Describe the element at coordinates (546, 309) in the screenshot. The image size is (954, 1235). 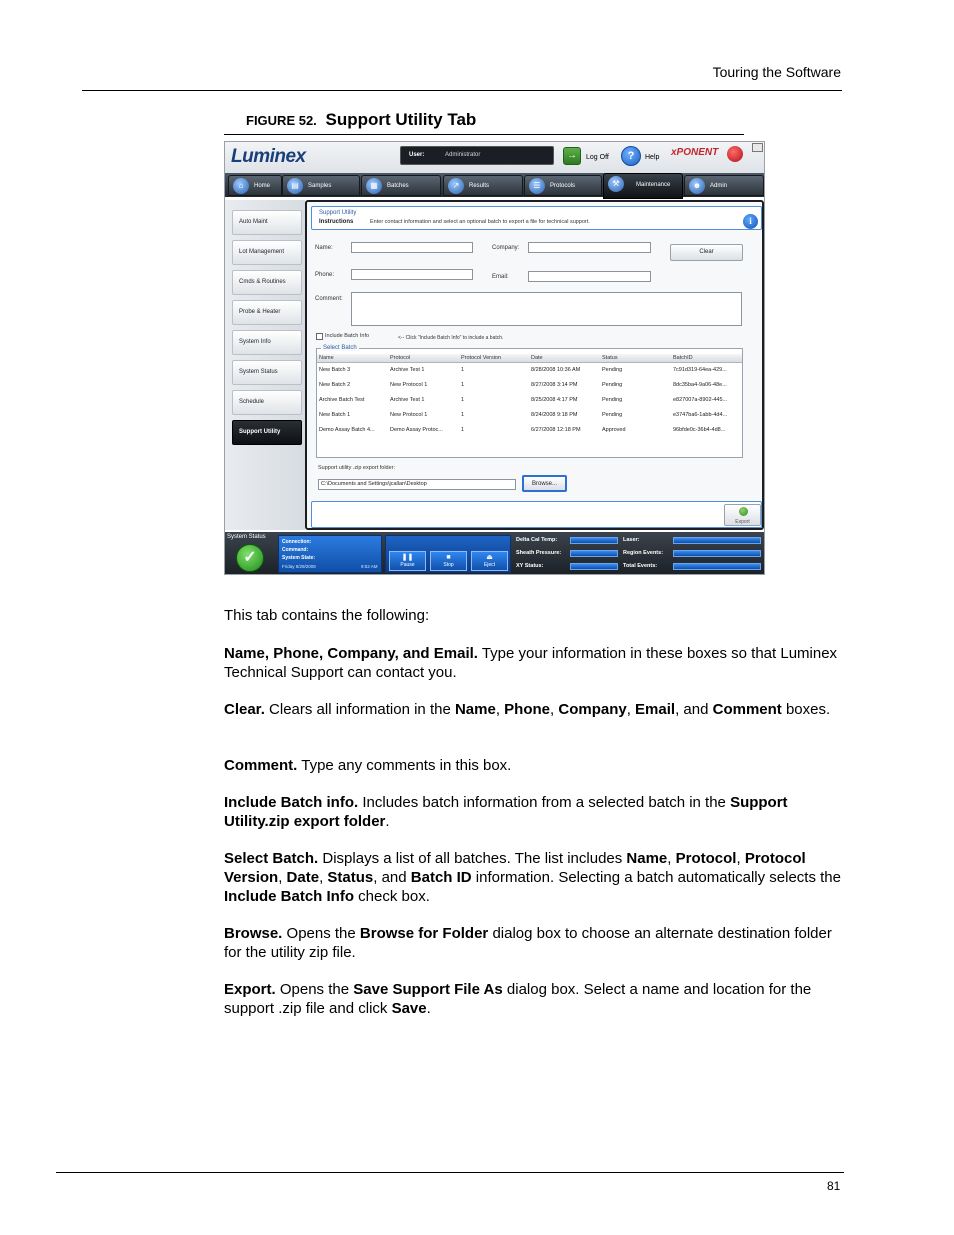
I see `comment-field` at that location.